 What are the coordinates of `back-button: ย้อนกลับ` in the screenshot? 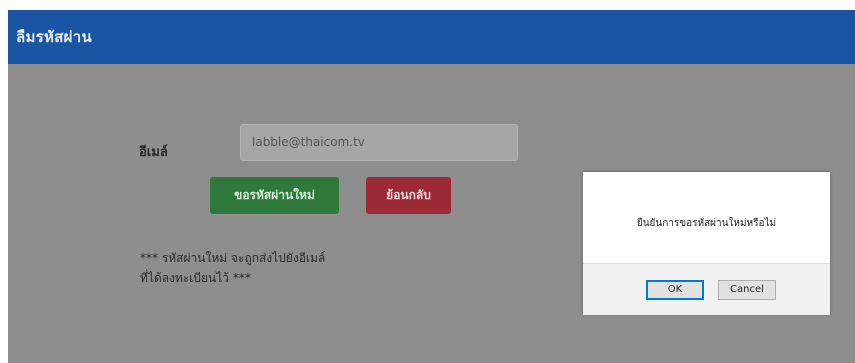 It's located at (408, 195).